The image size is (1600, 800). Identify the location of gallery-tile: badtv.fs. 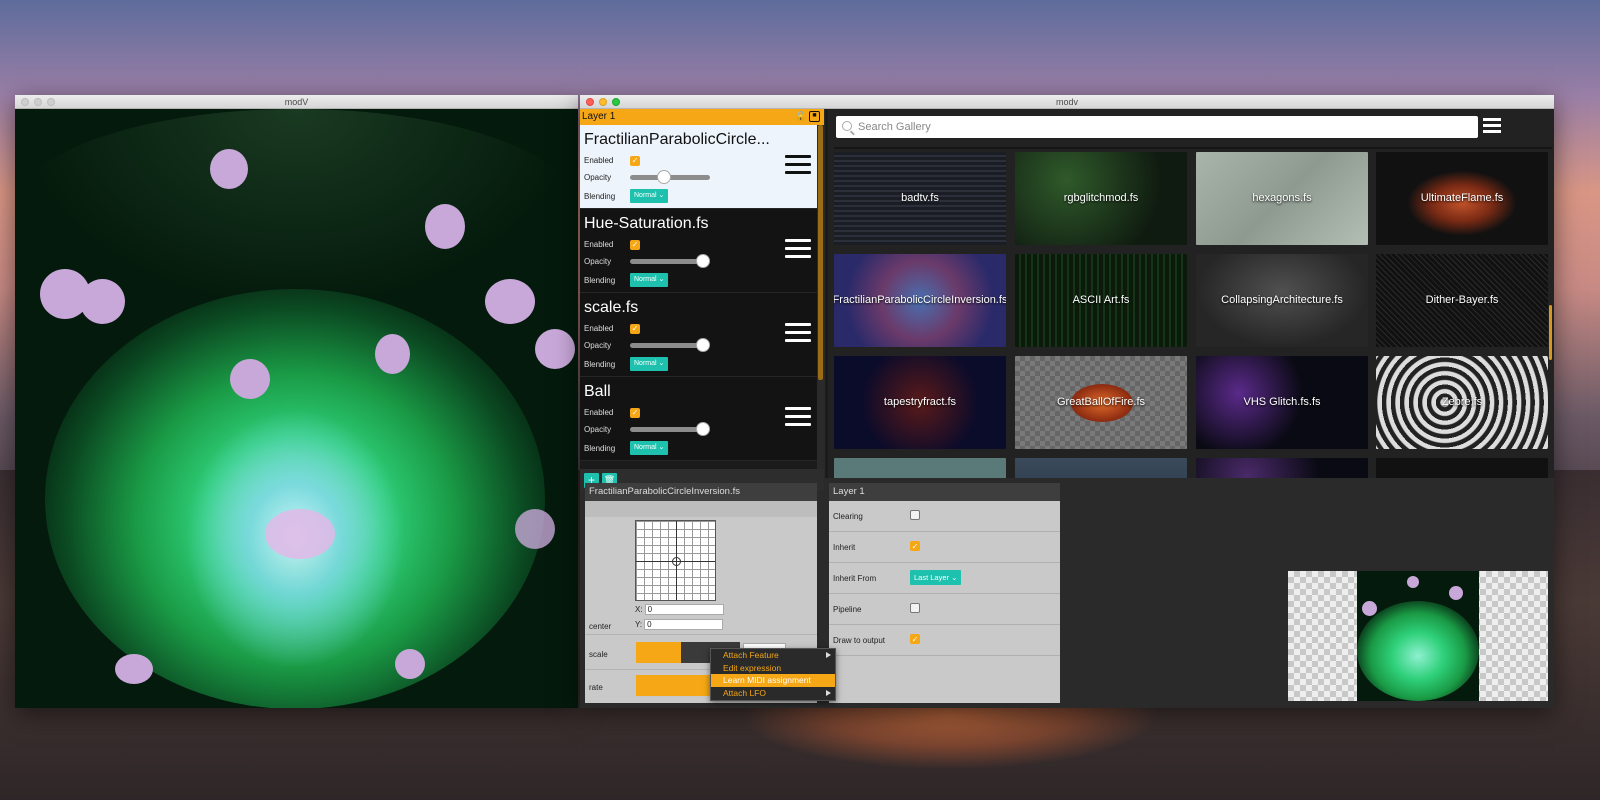
(920, 198).